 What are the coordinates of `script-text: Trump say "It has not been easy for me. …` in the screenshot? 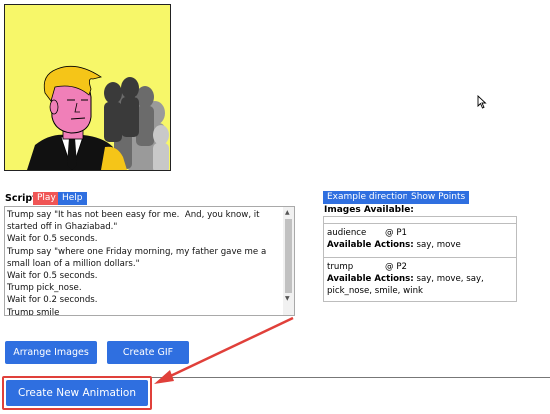 It's located at (145, 262).